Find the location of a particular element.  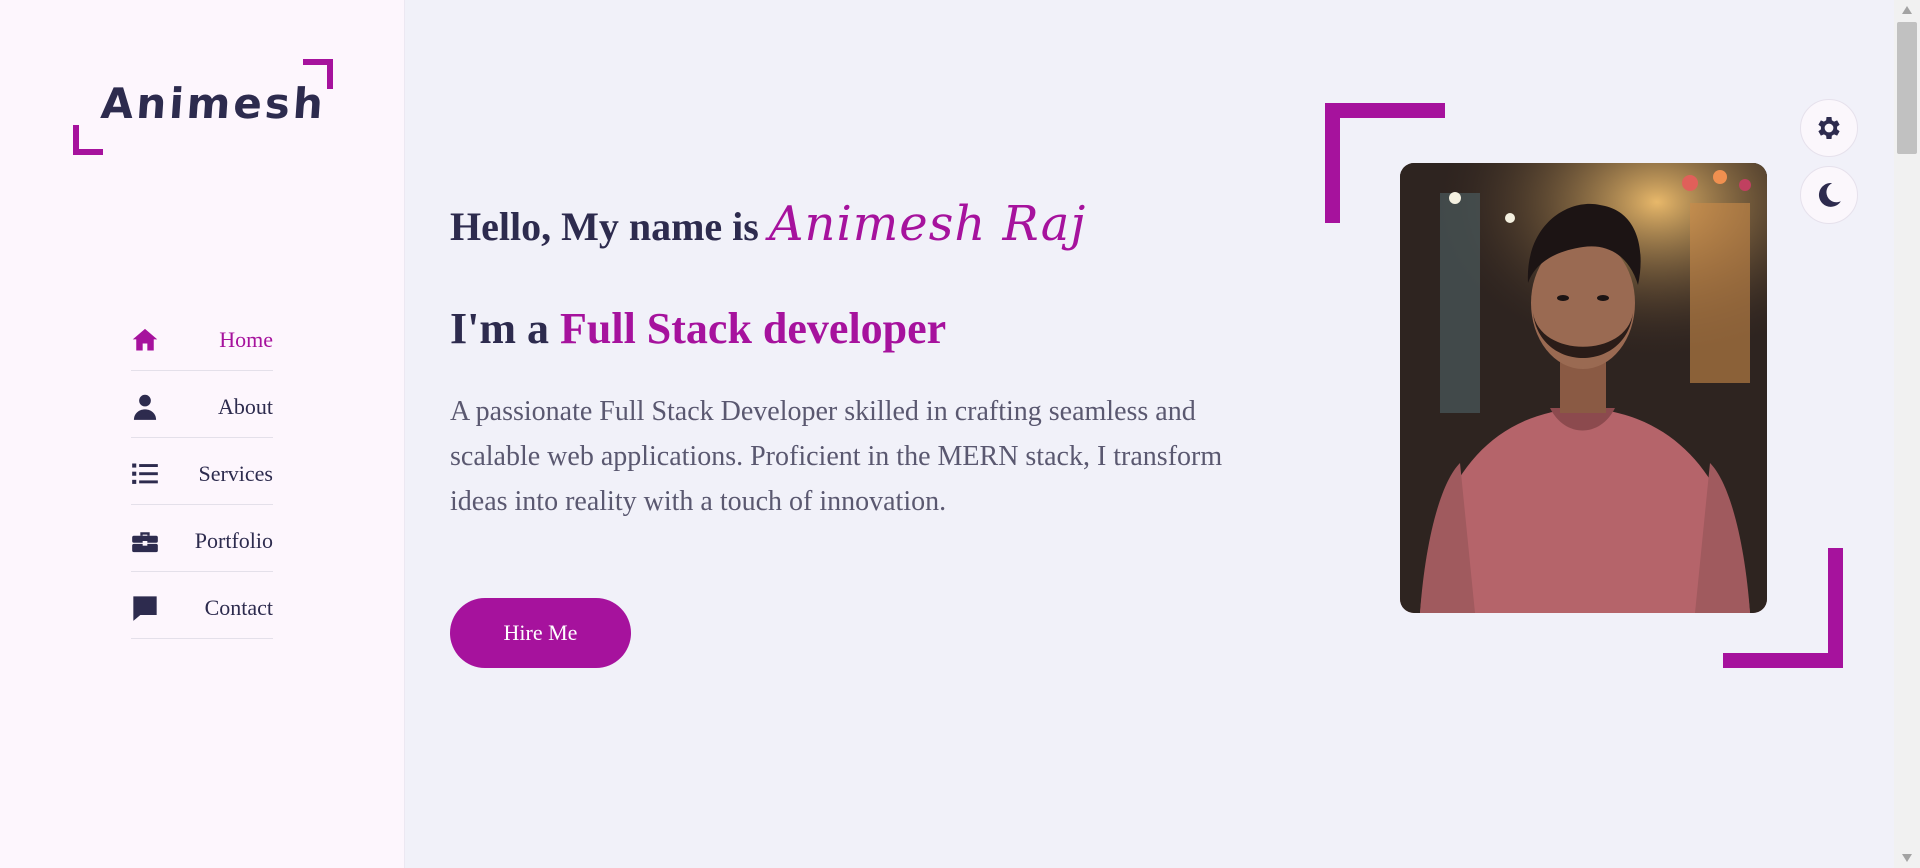

logo: Animesh is located at coordinates (203, 107).